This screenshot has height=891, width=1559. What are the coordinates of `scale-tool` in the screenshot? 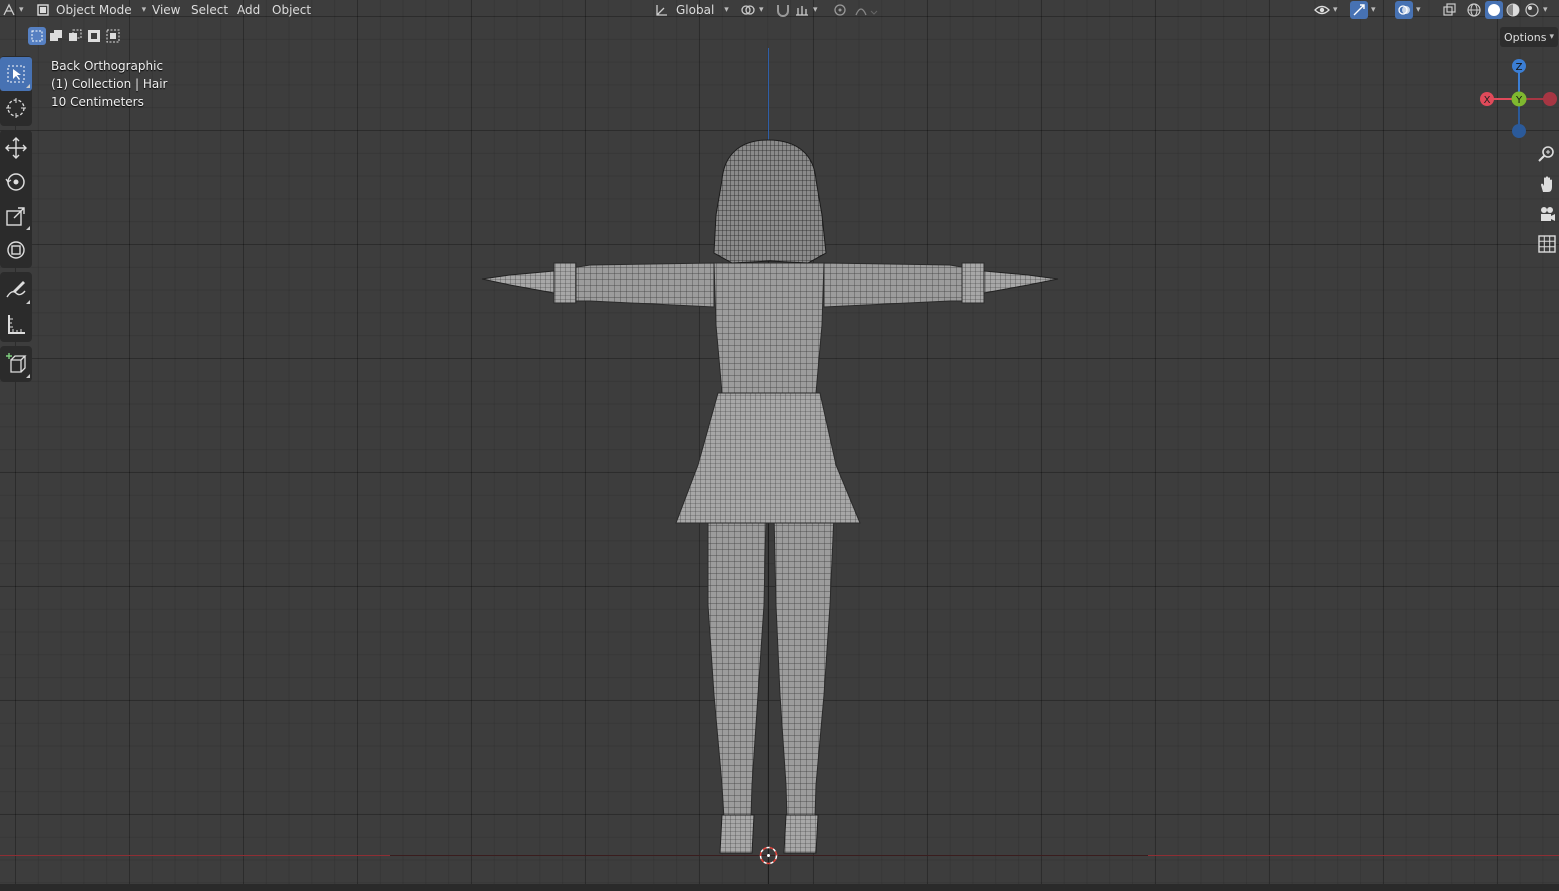 It's located at (16, 216).